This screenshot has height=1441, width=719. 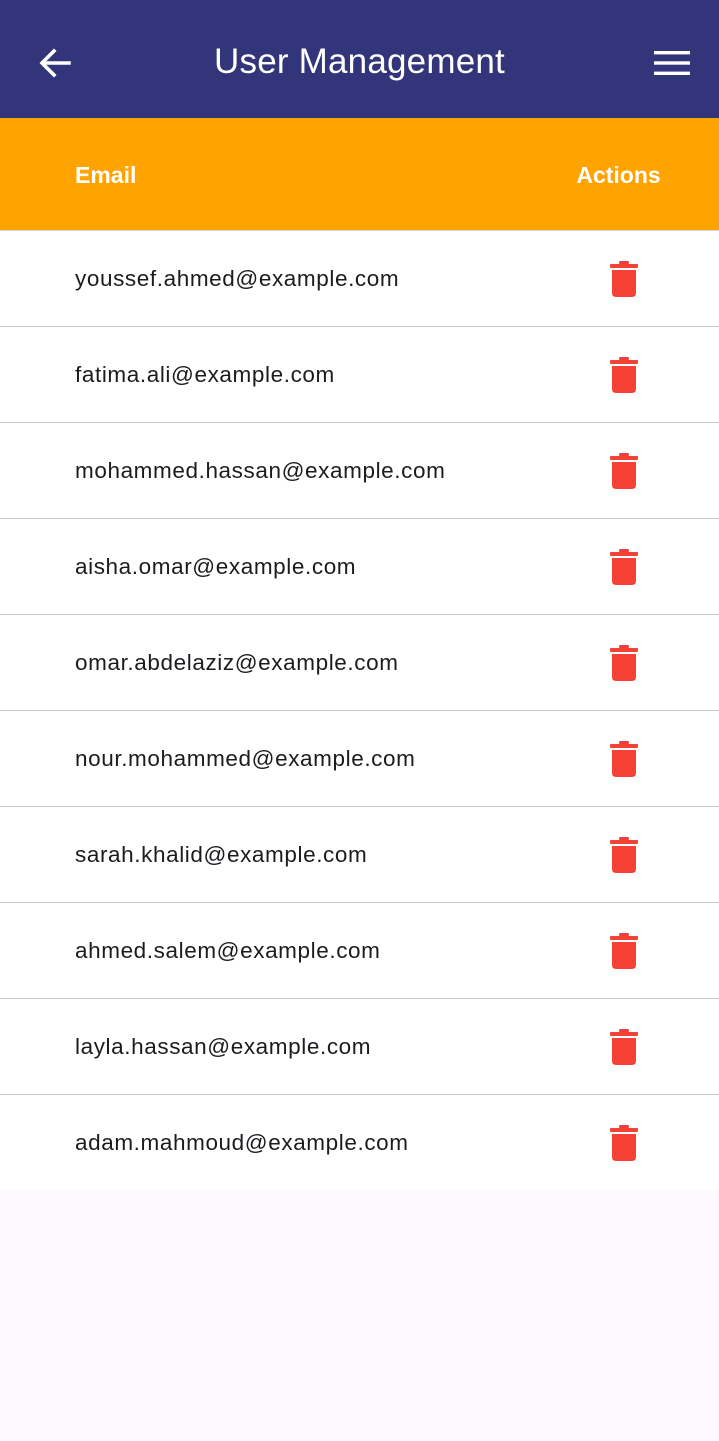 I want to click on table-header: Email Actions, so click(x=359, y=174).